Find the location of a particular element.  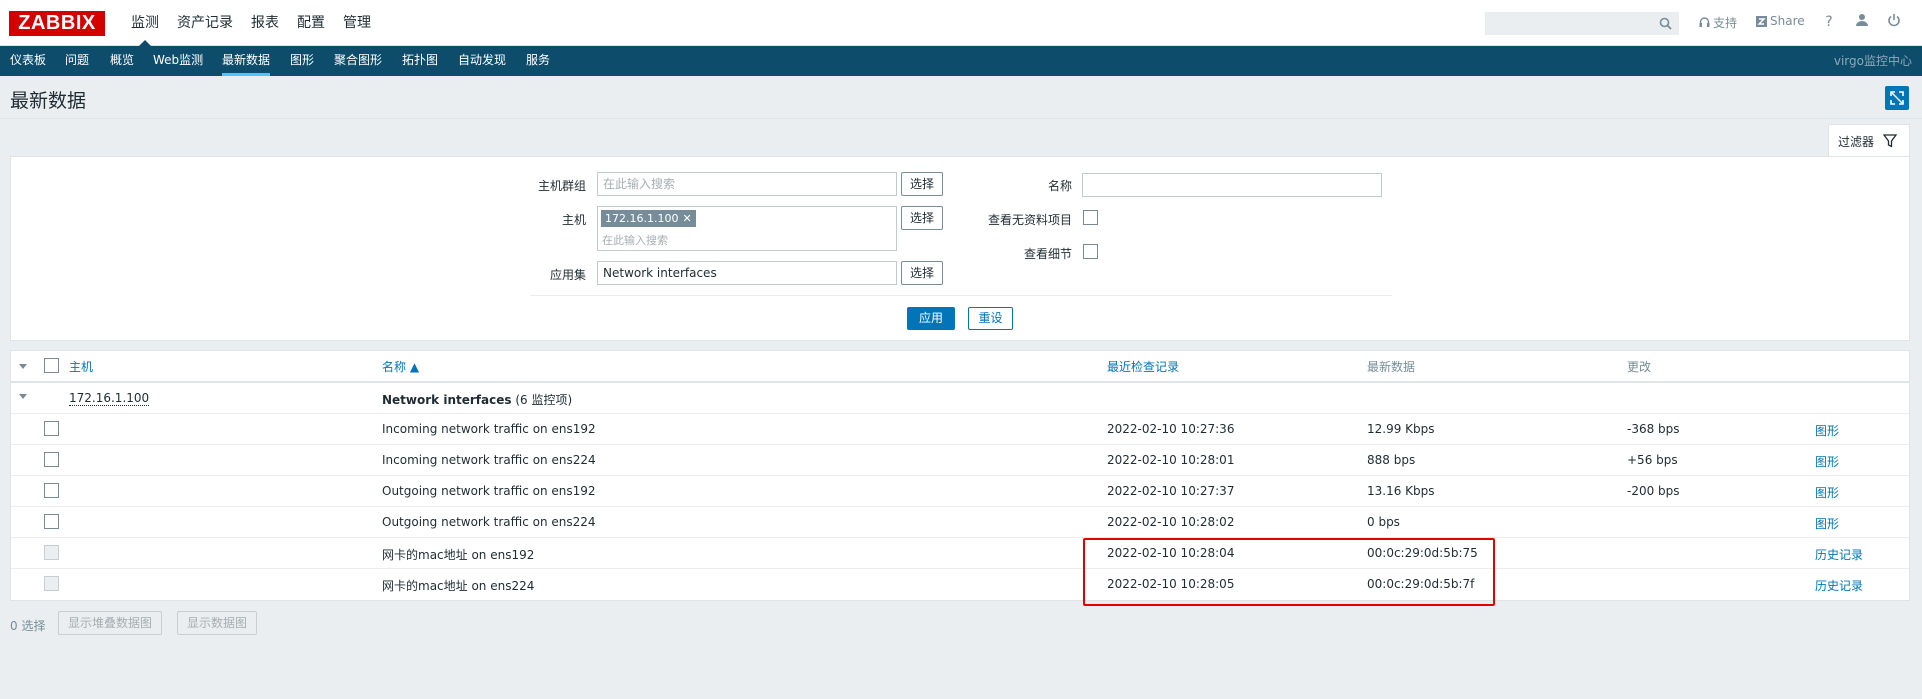

share-link: Share is located at coordinates (1780, 21).